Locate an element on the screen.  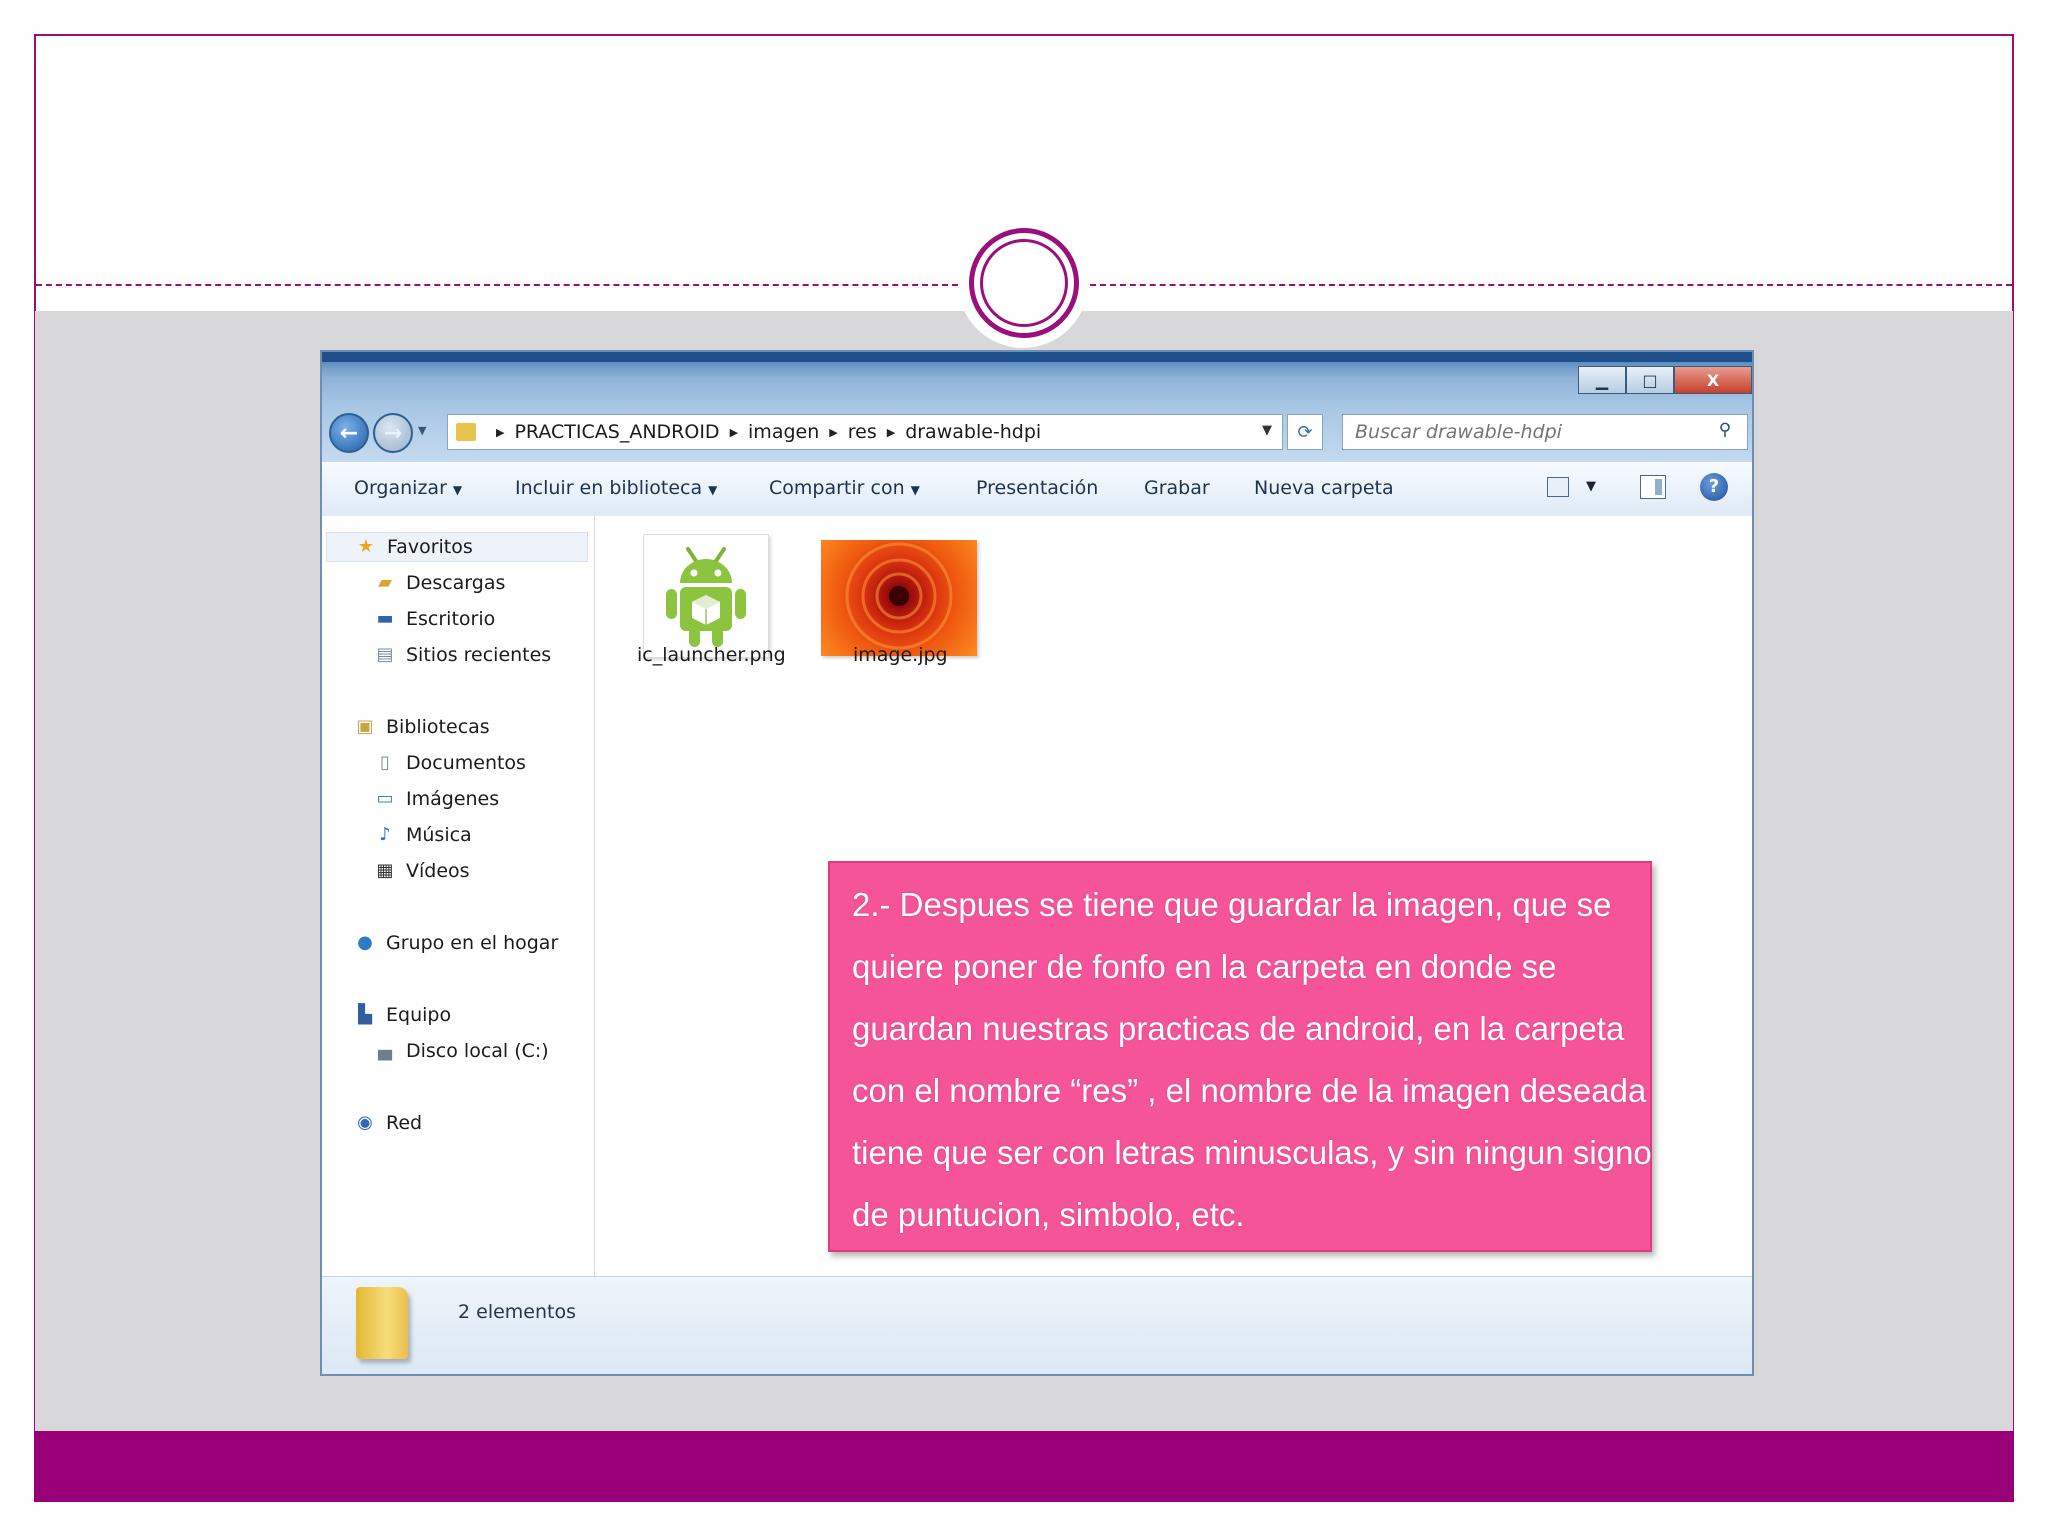
nav-item-videos: ▦ Vídeos is located at coordinates (422, 871).